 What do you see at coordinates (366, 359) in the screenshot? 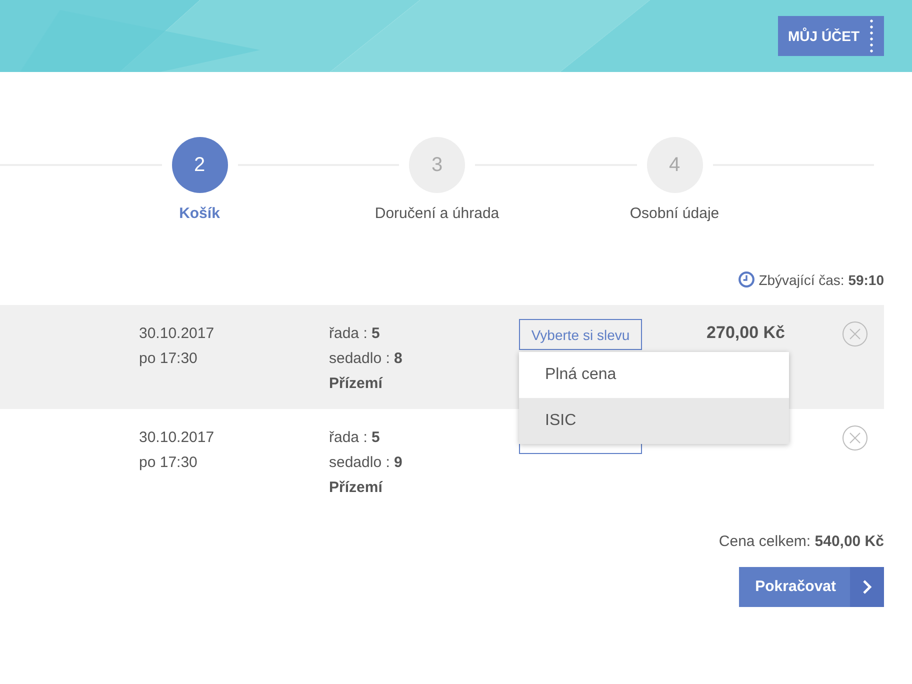
I see `seat-text: sedadlo : 8` at bounding box center [366, 359].